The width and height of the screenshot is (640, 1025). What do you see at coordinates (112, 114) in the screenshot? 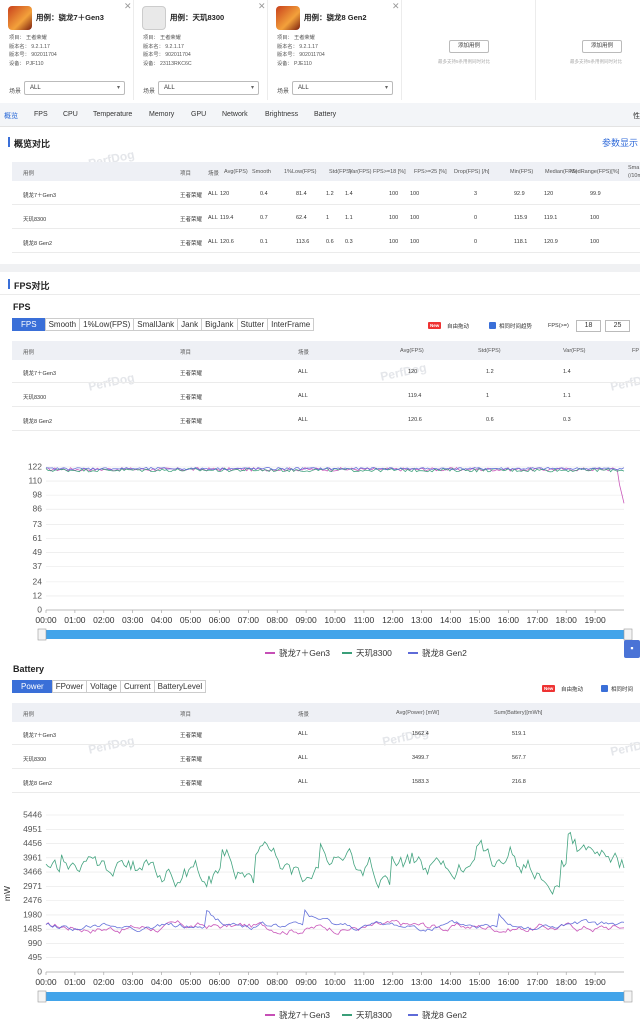
I see `tab-temperature: Temperature` at bounding box center [112, 114].